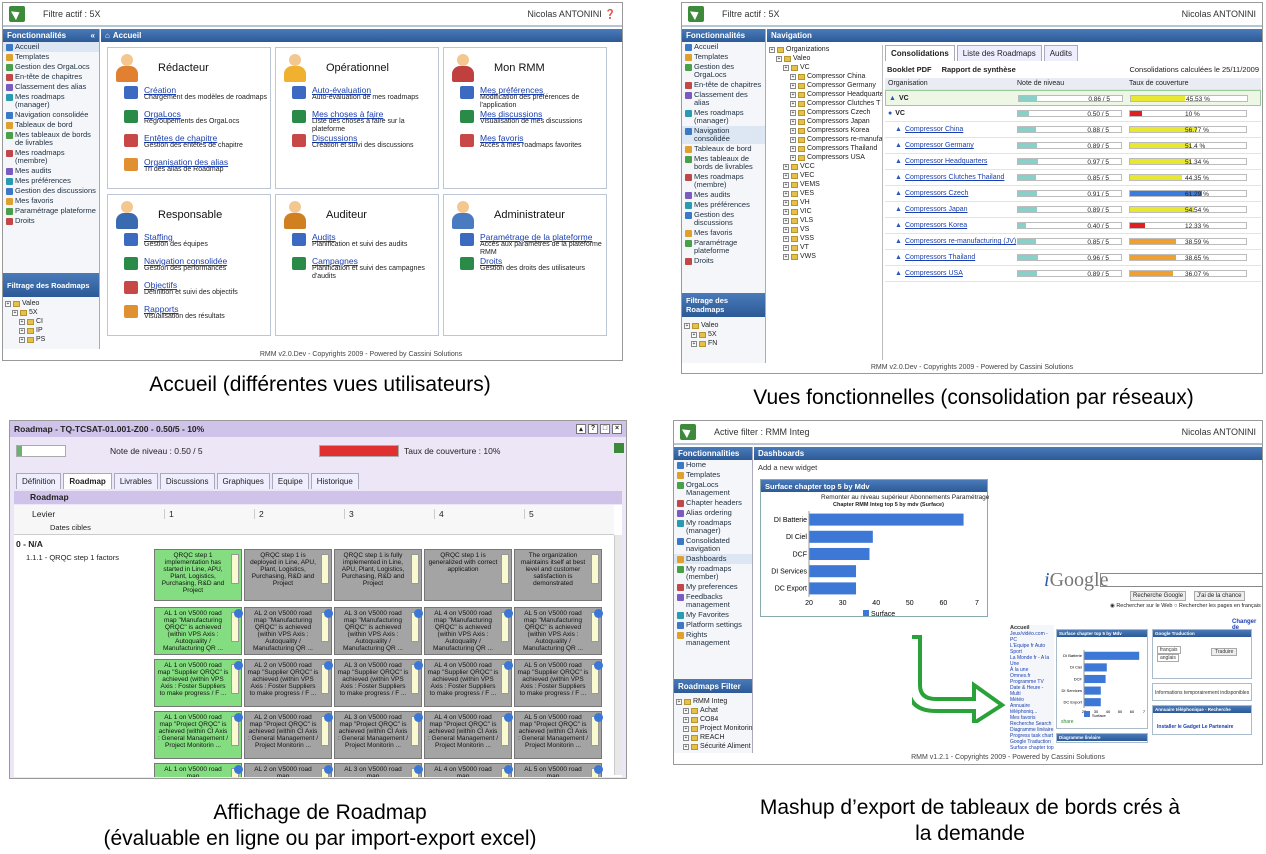 This screenshot has width=1266, height=854. What do you see at coordinates (713, 489) in the screenshot?
I see `sidebar-item: OrgaLocs Management` at bounding box center [713, 489].